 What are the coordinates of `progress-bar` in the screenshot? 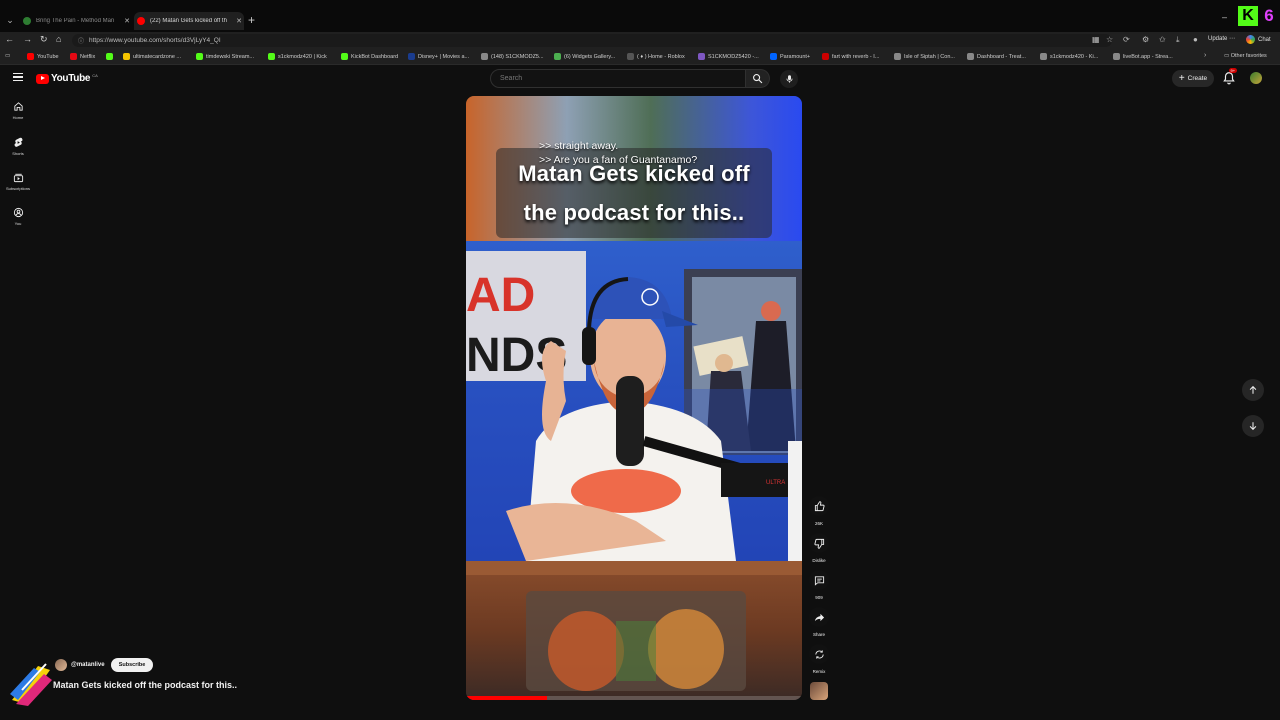 It's located at (506, 698).